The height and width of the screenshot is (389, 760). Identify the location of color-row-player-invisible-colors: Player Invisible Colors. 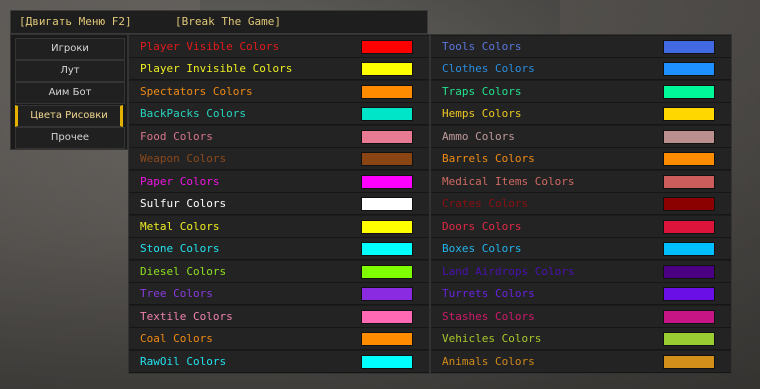
(279, 69).